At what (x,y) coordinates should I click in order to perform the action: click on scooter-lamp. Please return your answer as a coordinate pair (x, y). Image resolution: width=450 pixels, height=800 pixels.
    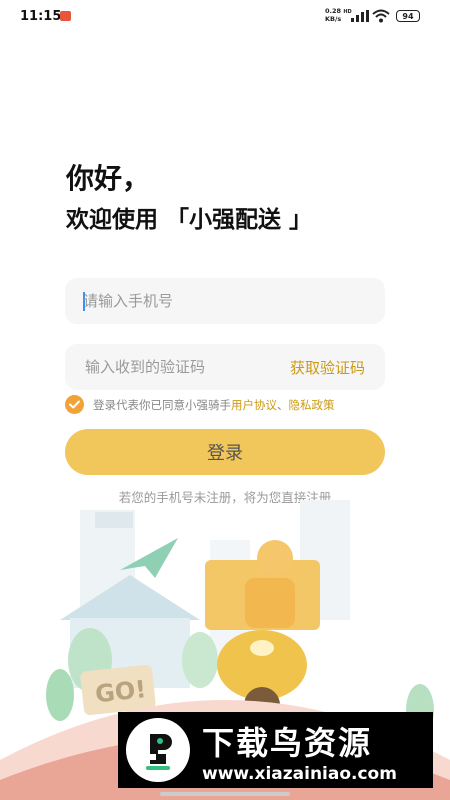
    Looking at the image, I should click on (262, 648).